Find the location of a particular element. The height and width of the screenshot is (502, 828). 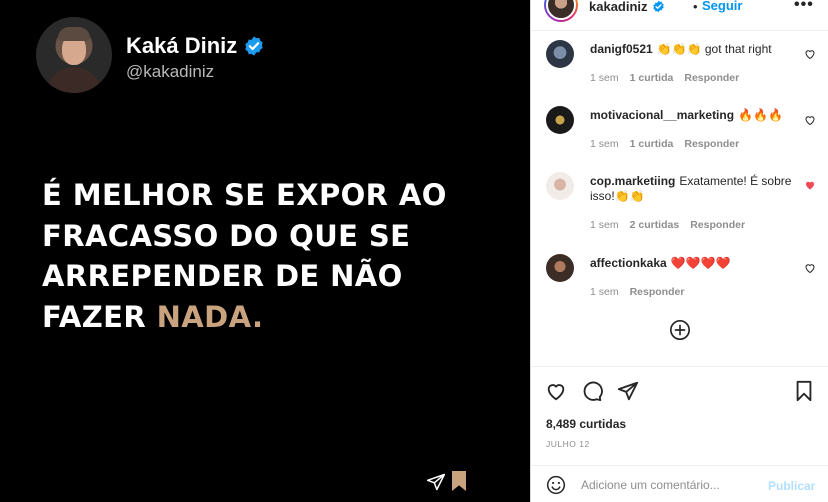

comment-meta: 1 sem 2 curtidas Responder is located at coordinates (667, 225).